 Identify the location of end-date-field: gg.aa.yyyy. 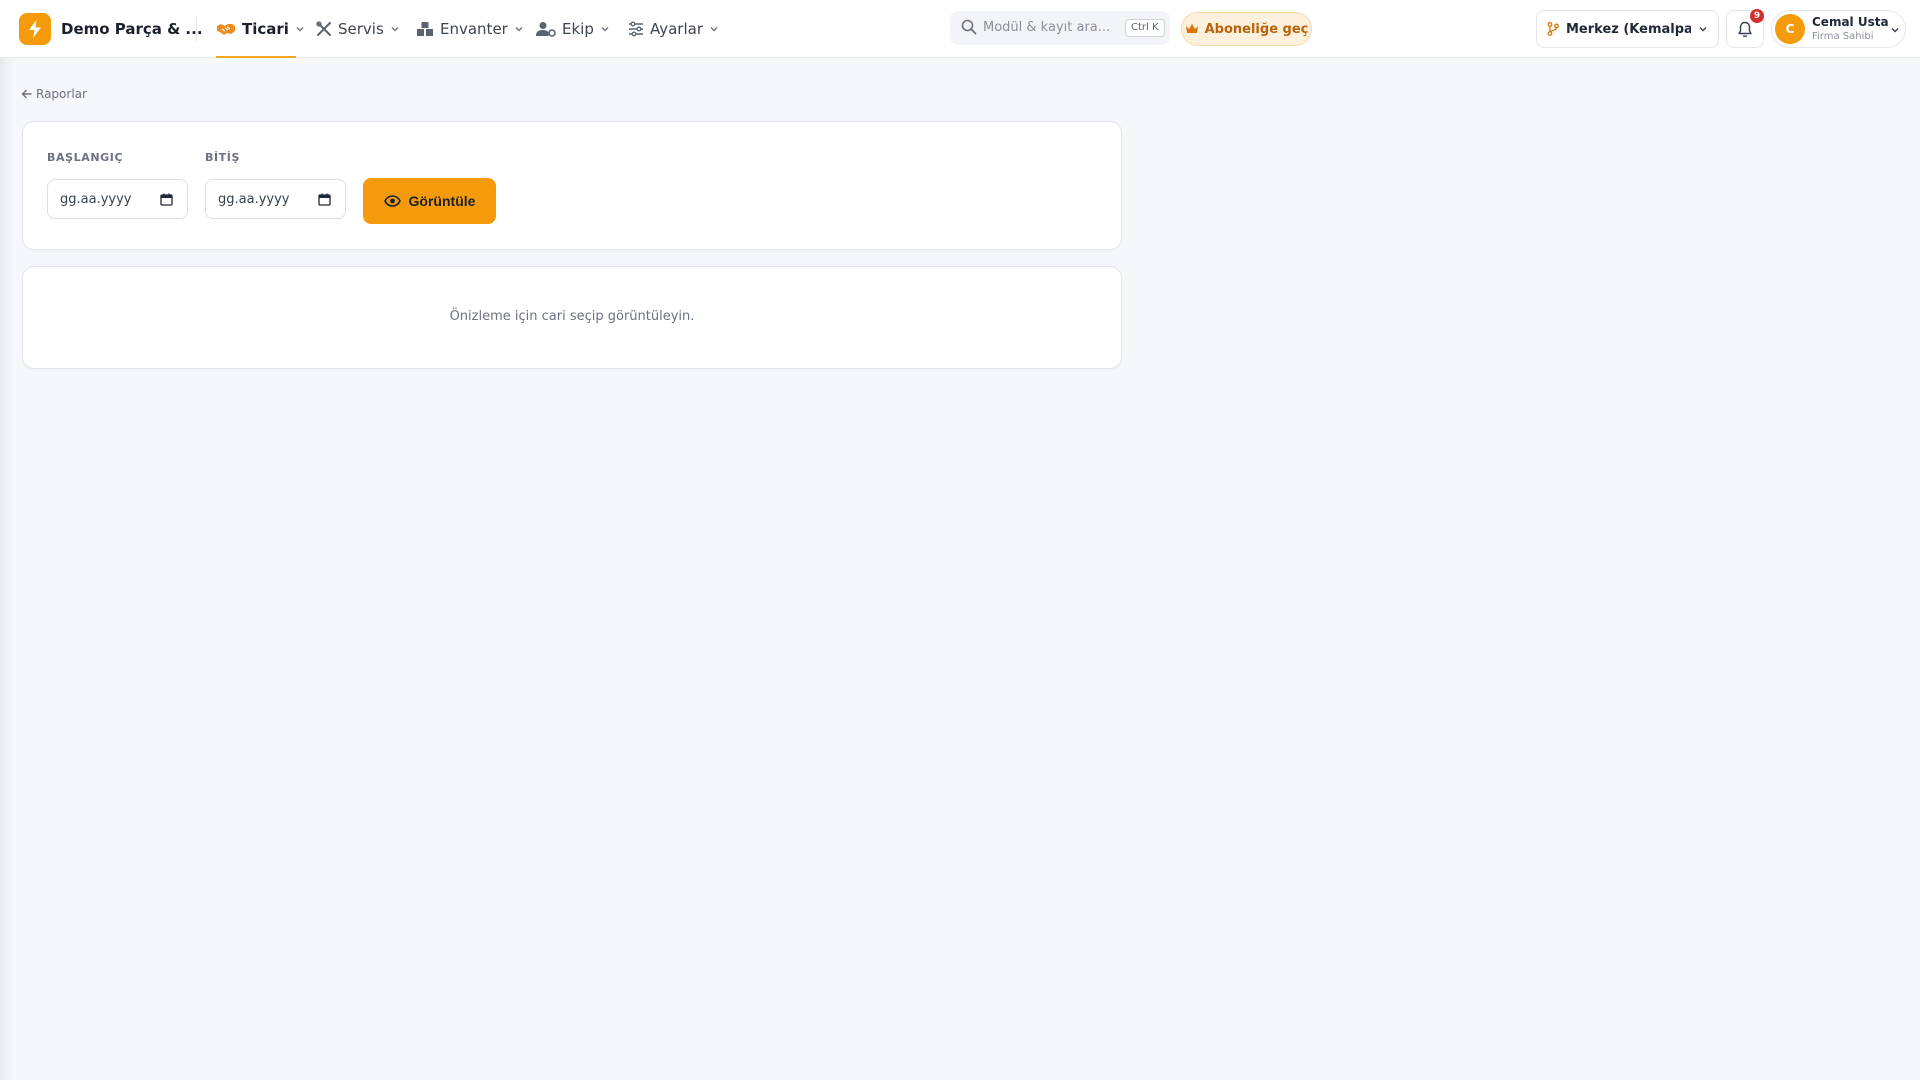
(275, 199).